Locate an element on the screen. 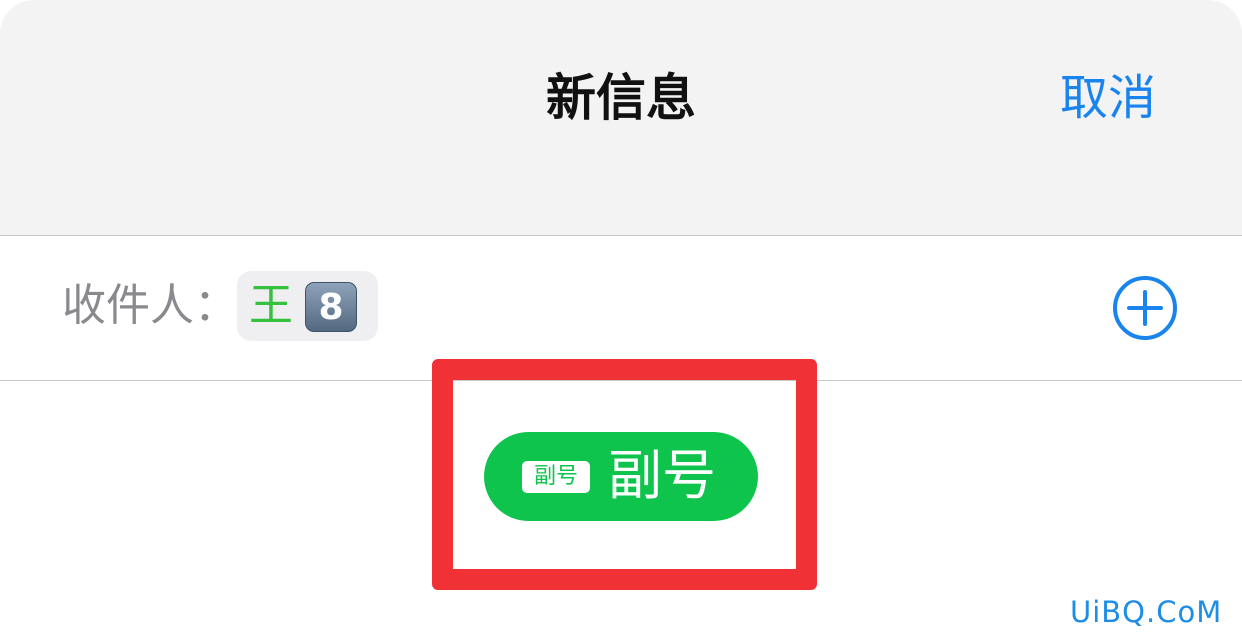  recipient-chip: 王 8 is located at coordinates (307, 306).